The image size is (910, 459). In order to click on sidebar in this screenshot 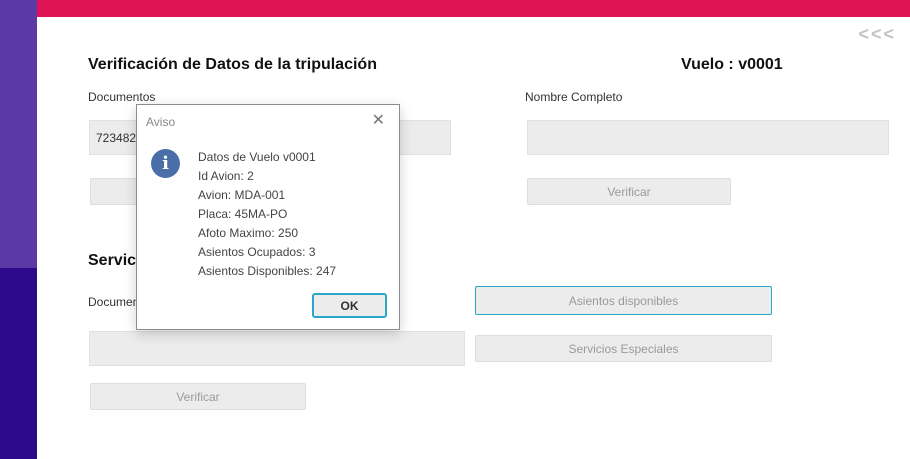, I will do `click(18, 229)`.